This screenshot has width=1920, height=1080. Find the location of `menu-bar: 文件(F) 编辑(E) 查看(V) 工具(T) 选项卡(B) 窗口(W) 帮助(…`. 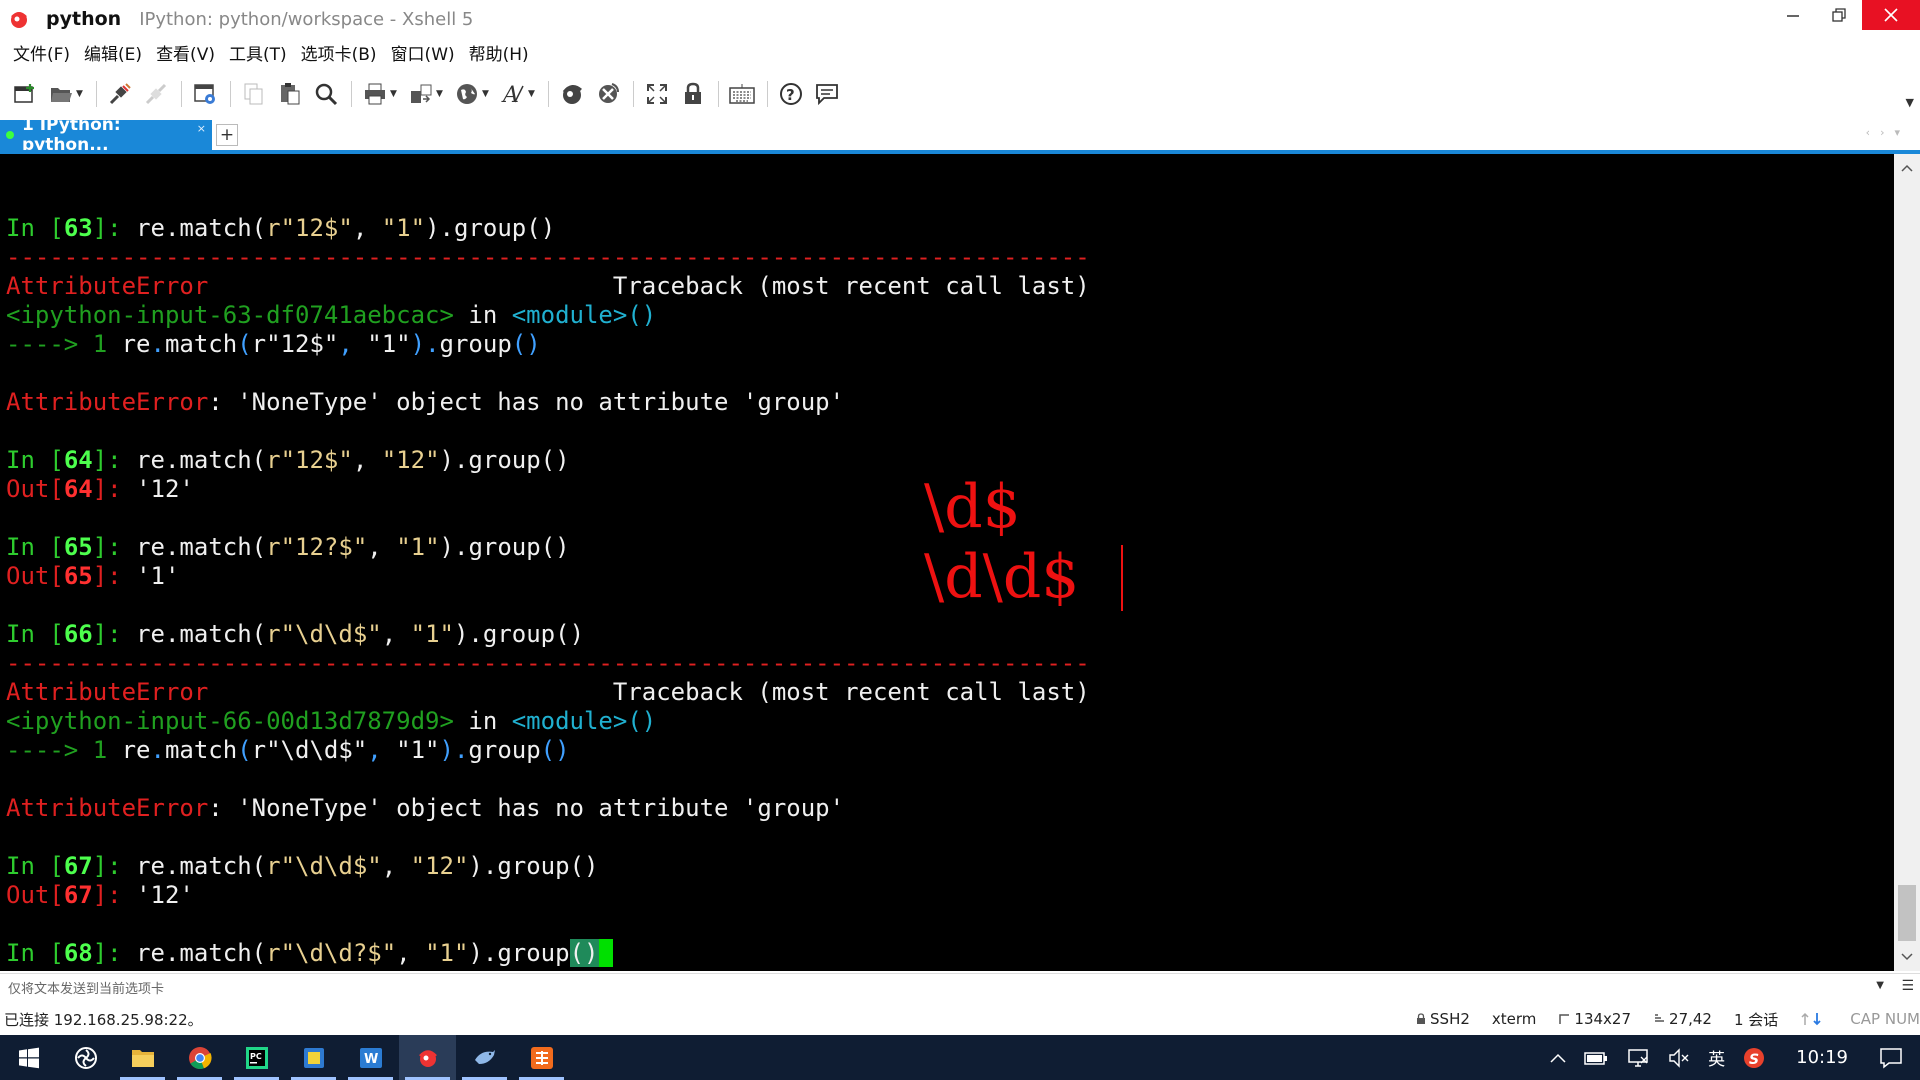

menu-bar: 文件(F) 编辑(E) 查看(V) 工具(T) 选项卡(B) 窗口(W) 帮助(… is located at coordinates (268, 55).